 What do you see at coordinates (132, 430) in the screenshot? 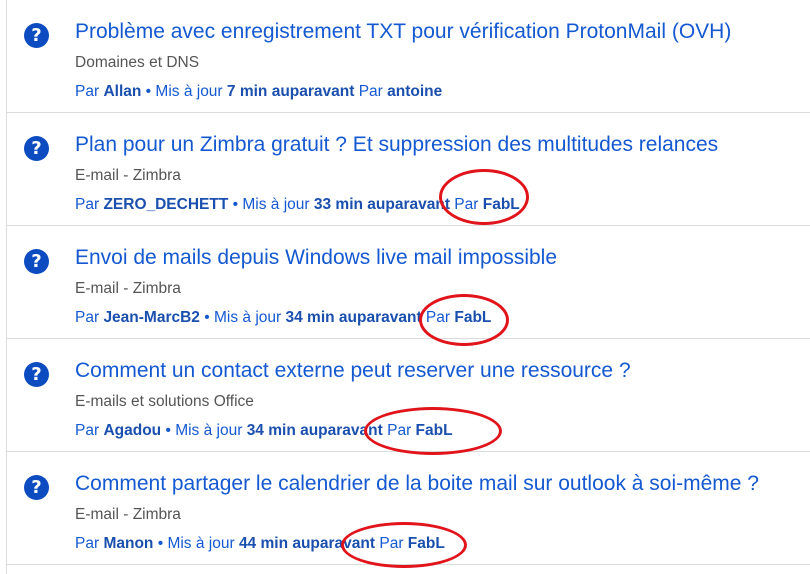
I see `author-link: Agadou` at bounding box center [132, 430].